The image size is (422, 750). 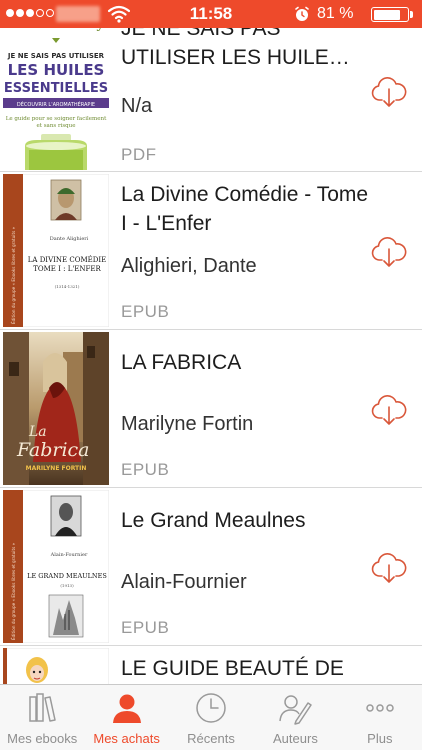 I want to click on cover-tagline2: et sans risque, so click(x=56, y=126).